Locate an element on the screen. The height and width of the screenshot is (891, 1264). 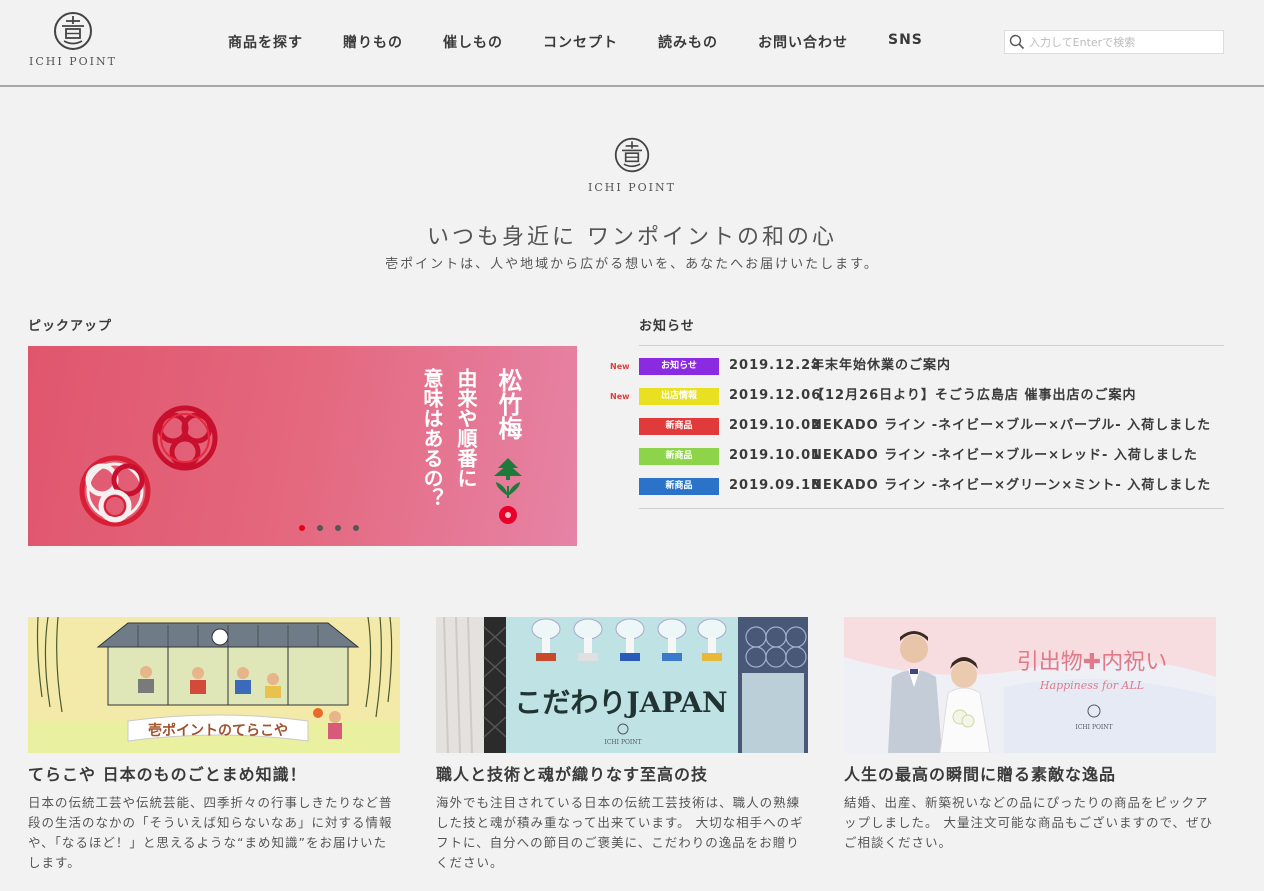
mizuhiki-knot-image: 松竹梅 由来や順番に 意味はあるの？ is located at coordinates (301, 447).